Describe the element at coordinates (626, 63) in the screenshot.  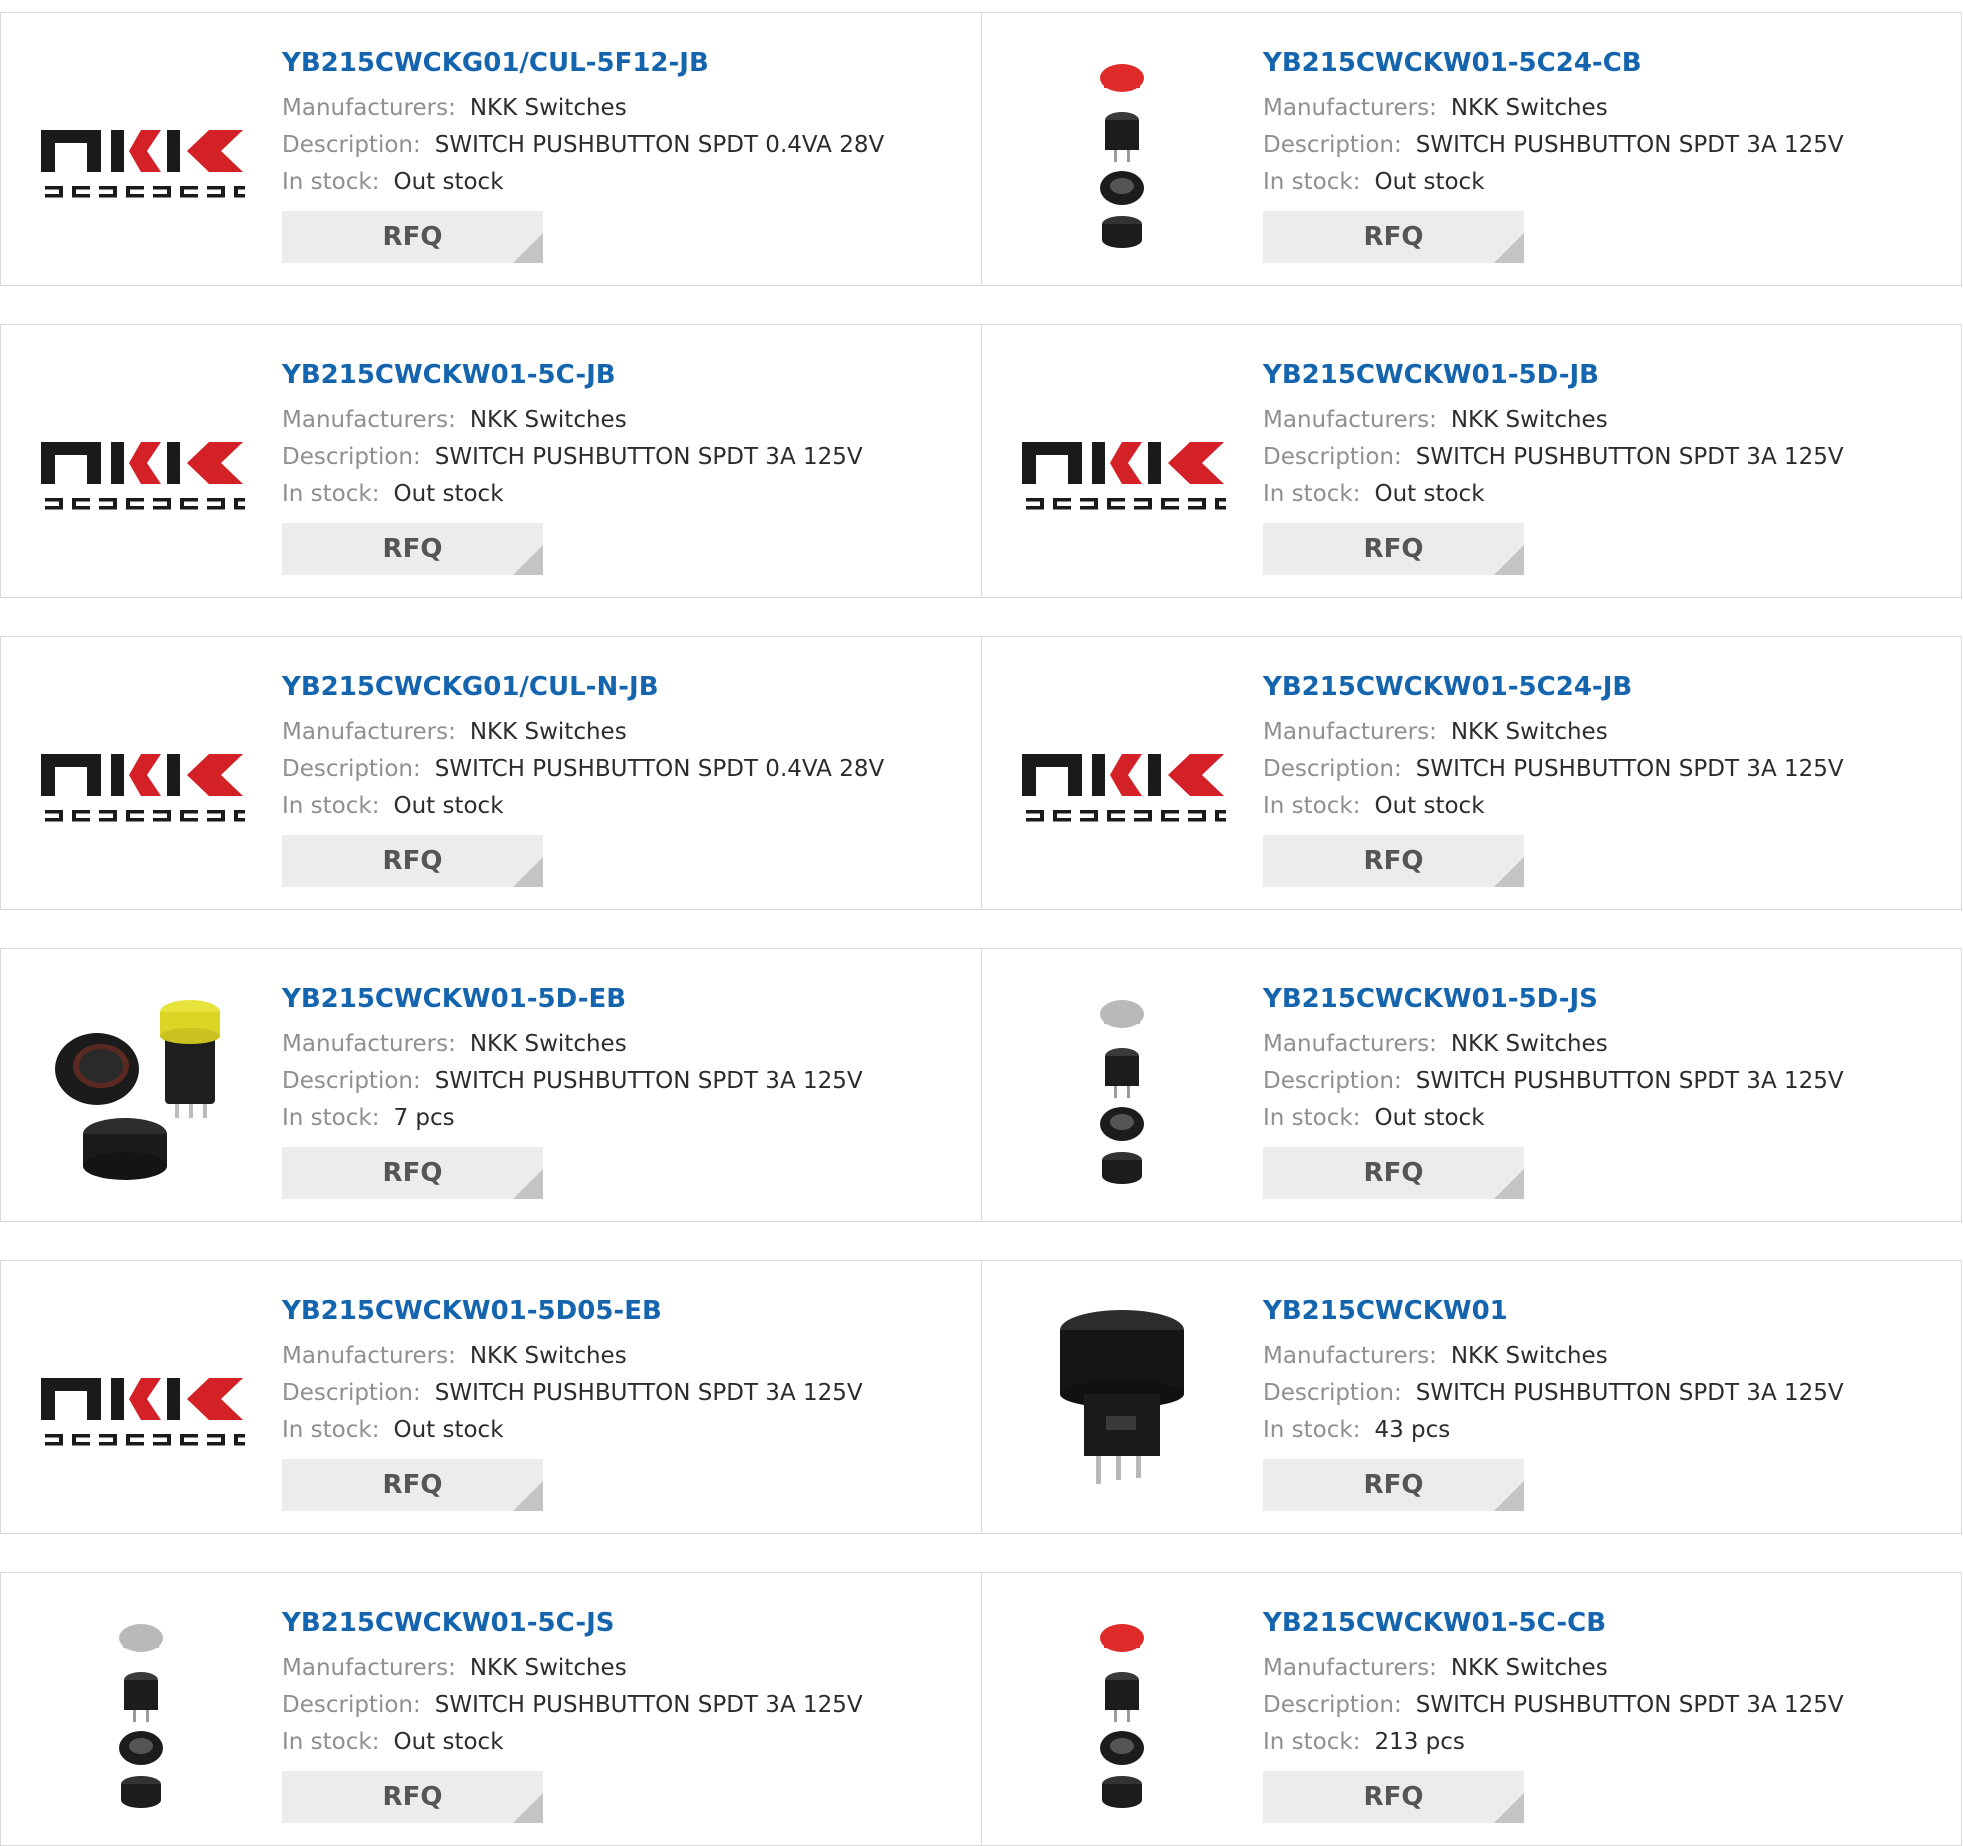
I see `product-part-link: YB215CWCKG01/CUL-5F12-JB` at that location.